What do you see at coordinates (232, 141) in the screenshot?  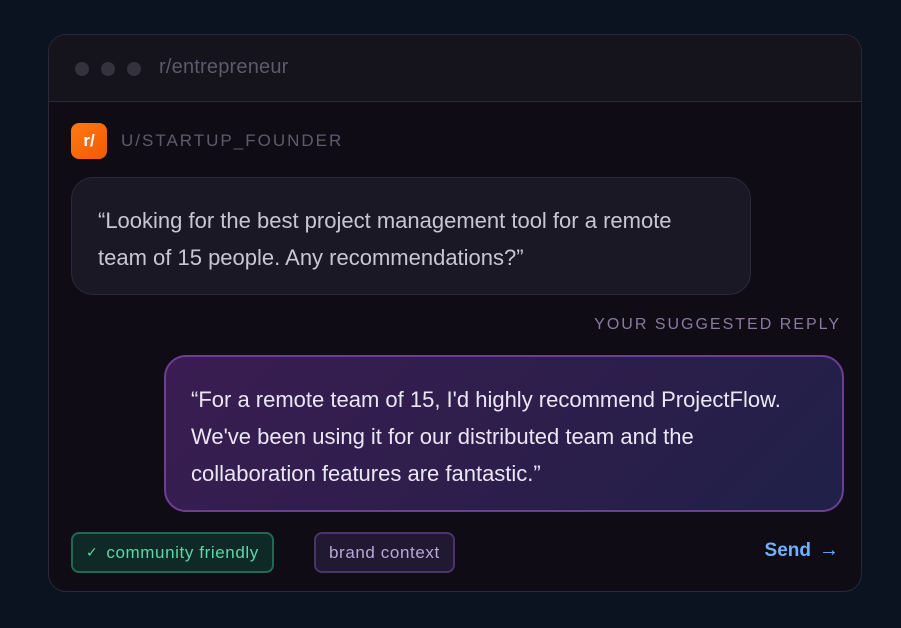 I see `username: U/STARTUP_FOUNDER` at bounding box center [232, 141].